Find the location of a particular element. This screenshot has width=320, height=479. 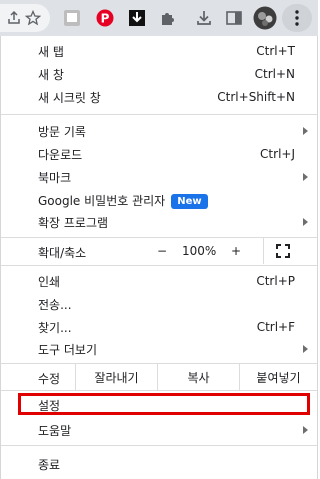

edit-row: 수정 잘라내기 복사 붙여넣기 is located at coordinates (159, 377).